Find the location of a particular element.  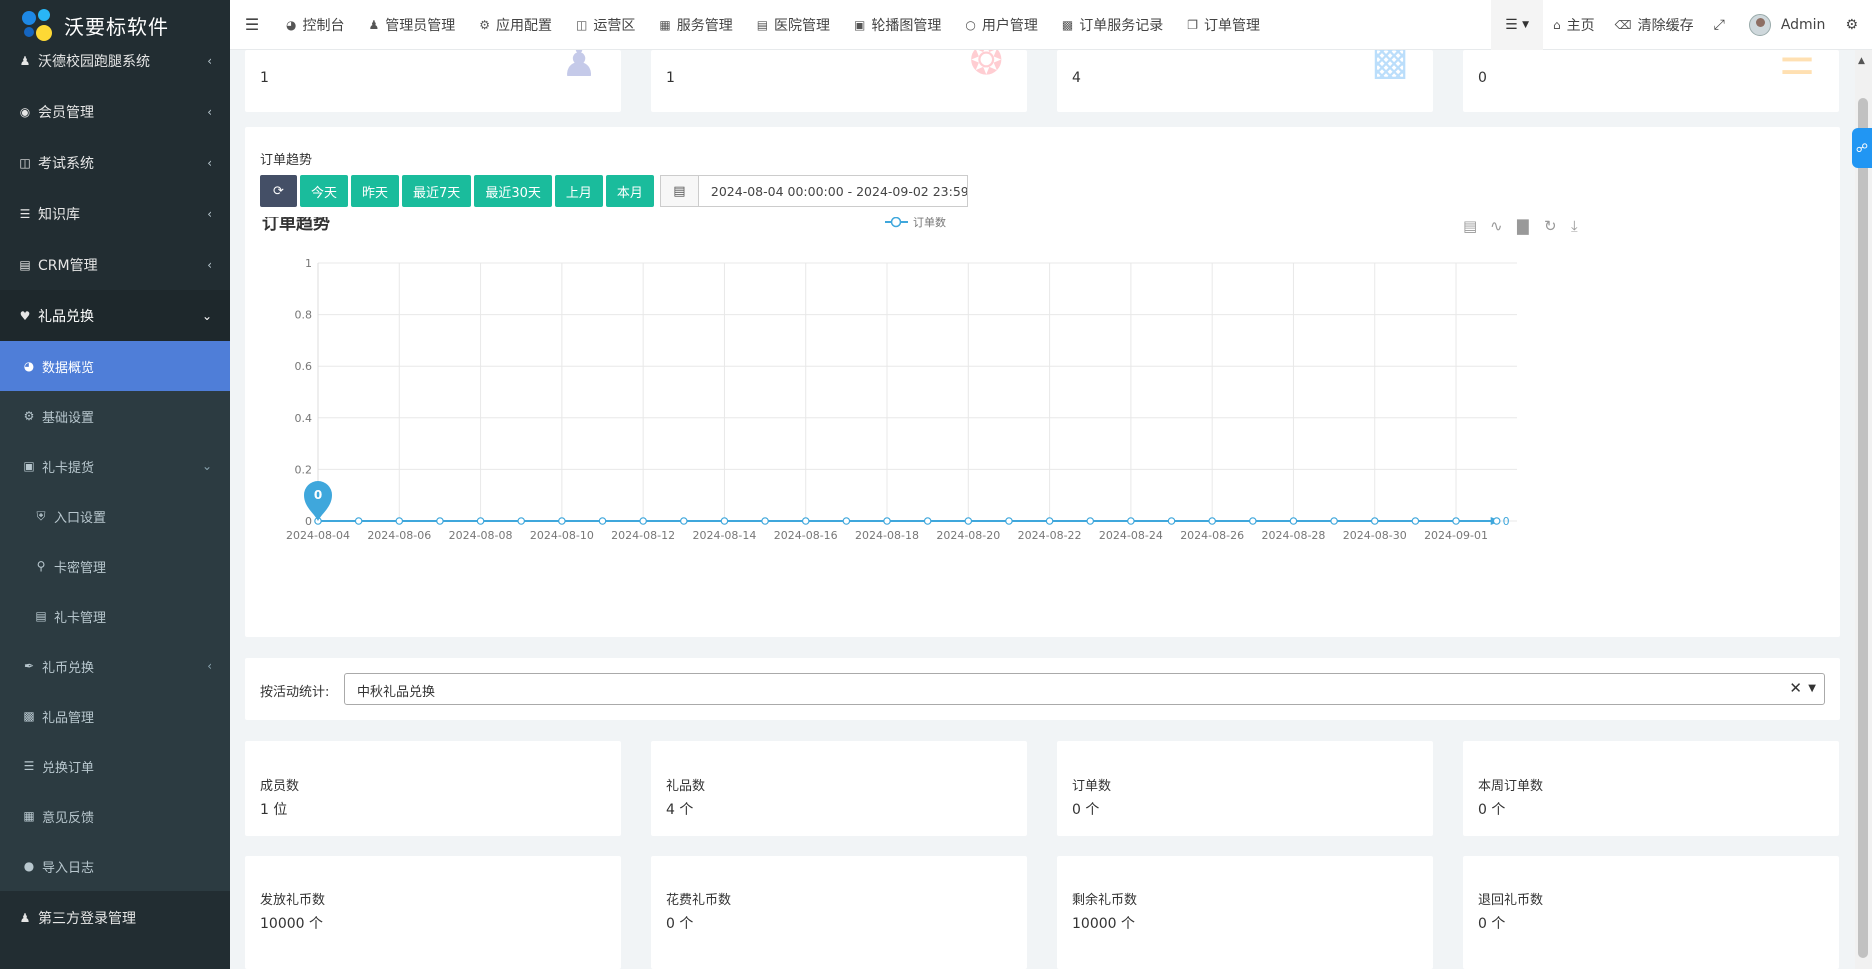

clear-cache-button: ⌫ 清除缓存 is located at coordinates (1654, 25).